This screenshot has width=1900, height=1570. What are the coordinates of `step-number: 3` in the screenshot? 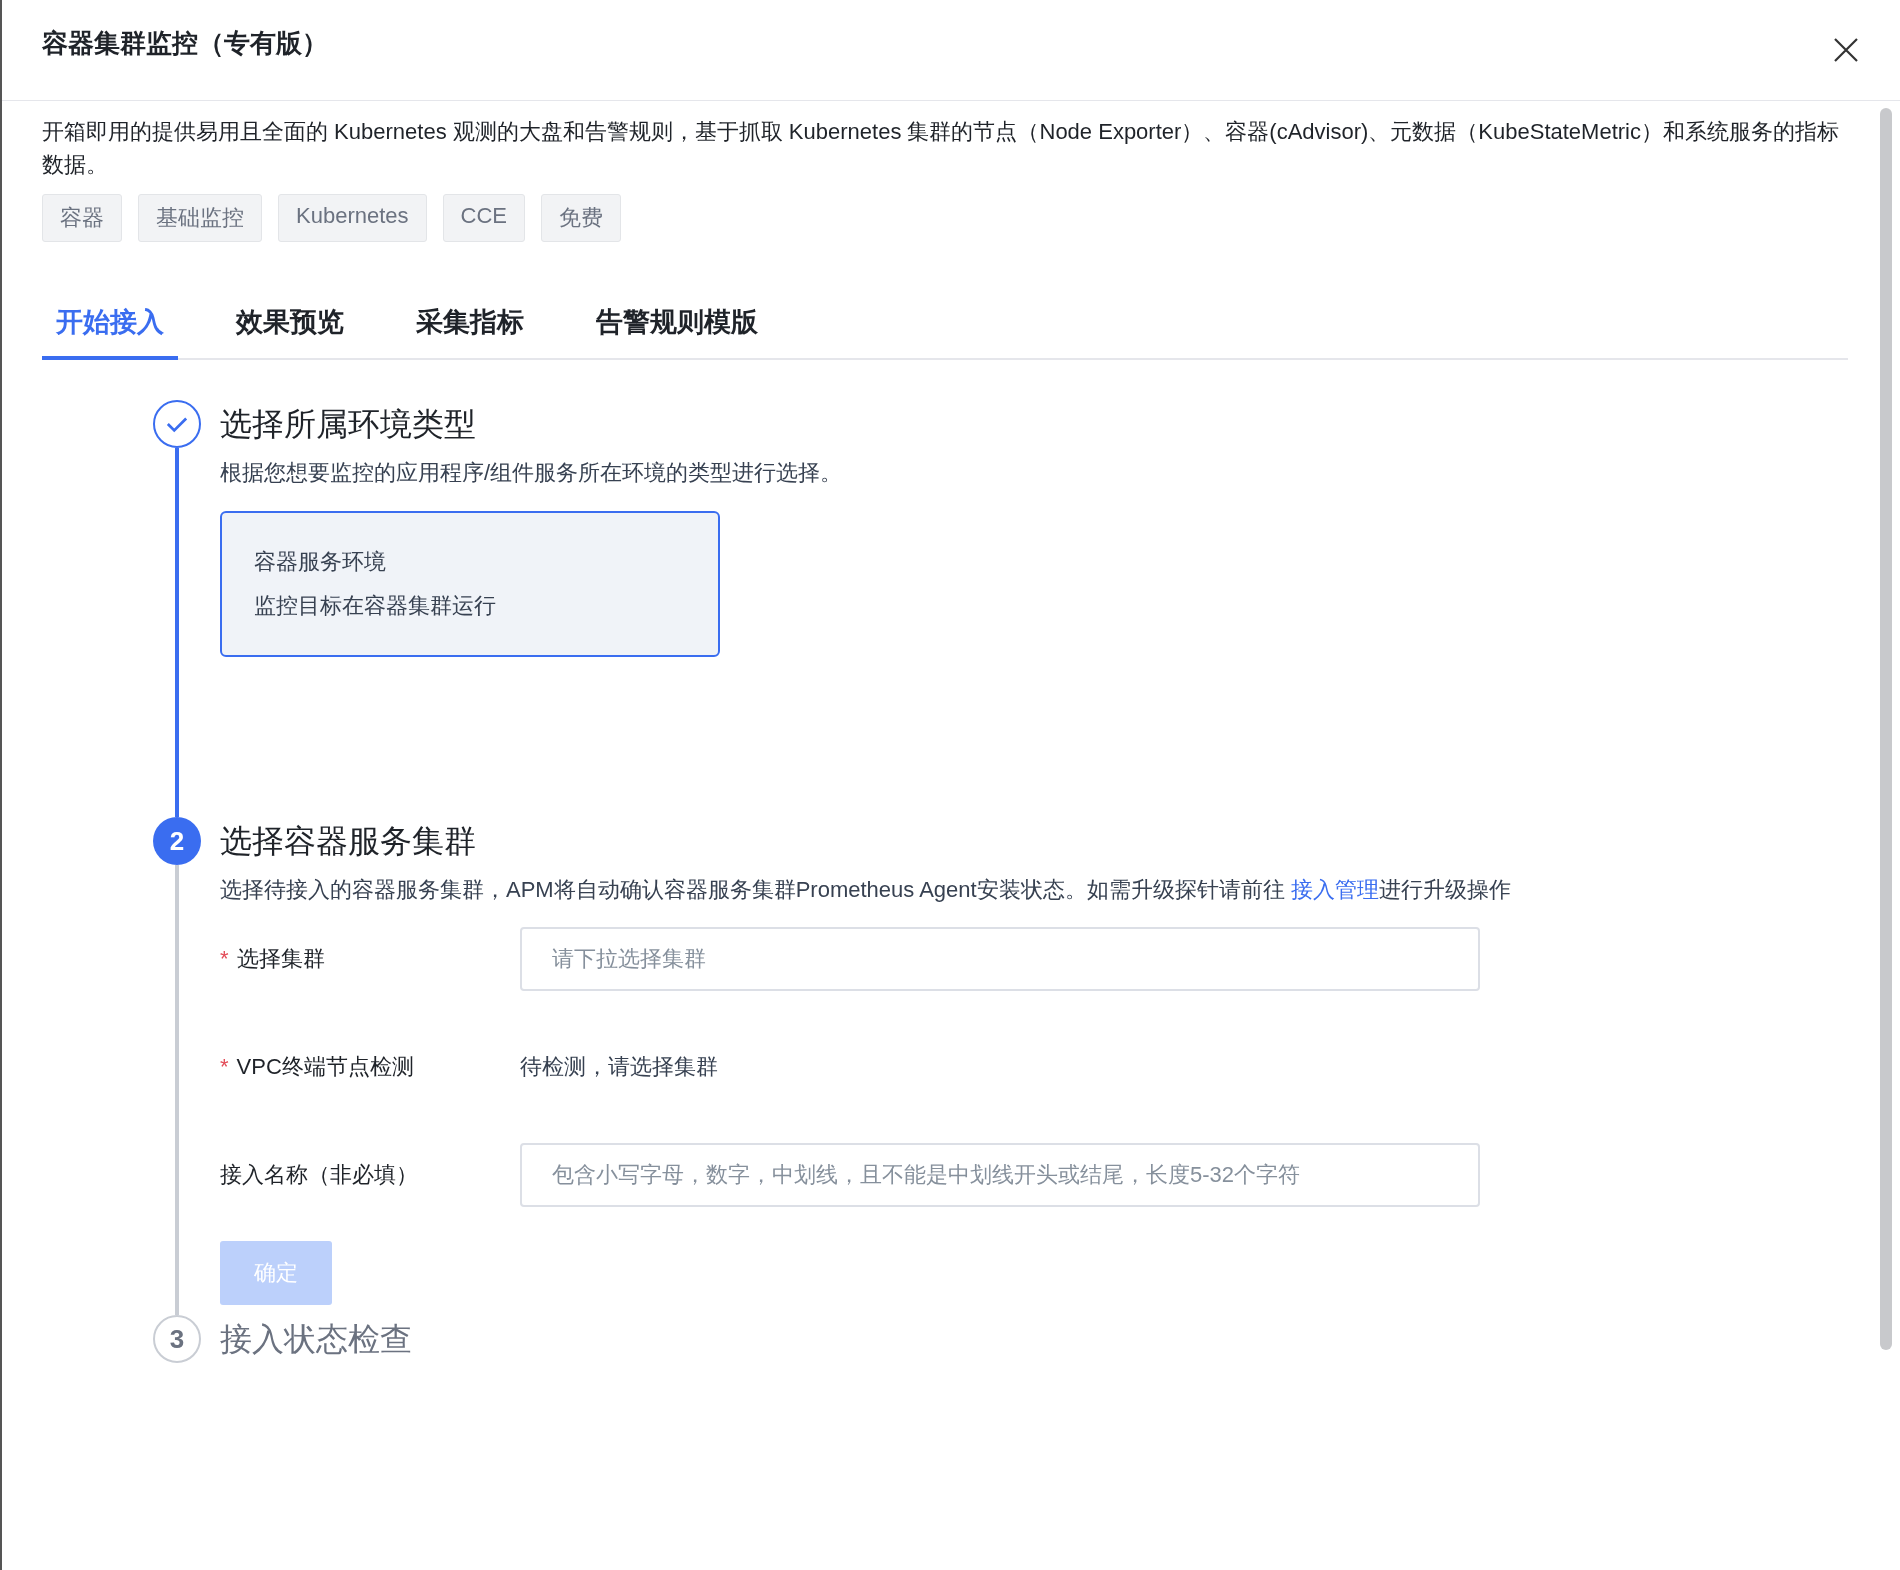 It's located at (177, 1339).